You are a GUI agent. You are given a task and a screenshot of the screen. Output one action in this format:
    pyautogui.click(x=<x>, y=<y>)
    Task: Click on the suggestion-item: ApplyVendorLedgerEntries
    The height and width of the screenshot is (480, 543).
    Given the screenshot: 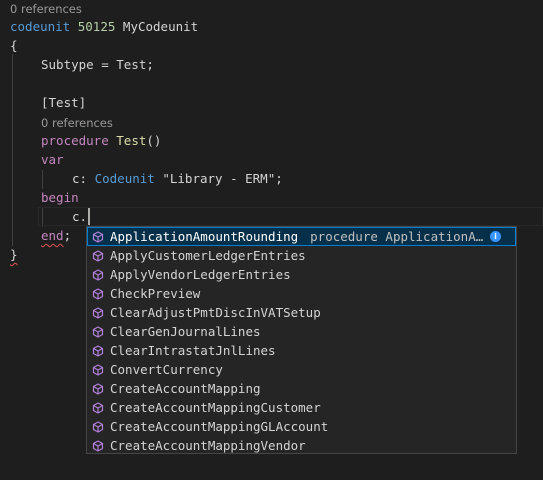 What is the action you would take?
    pyautogui.click(x=301, y=274)
    